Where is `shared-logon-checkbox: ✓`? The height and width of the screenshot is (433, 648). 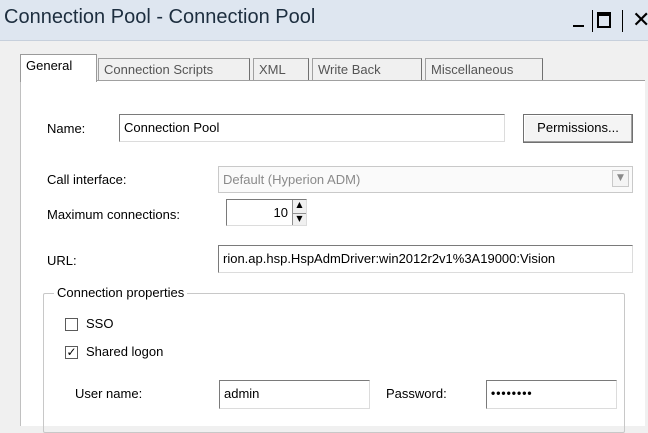 shared-logon-checkbox: ✓ is located at coordinates (71, 352).